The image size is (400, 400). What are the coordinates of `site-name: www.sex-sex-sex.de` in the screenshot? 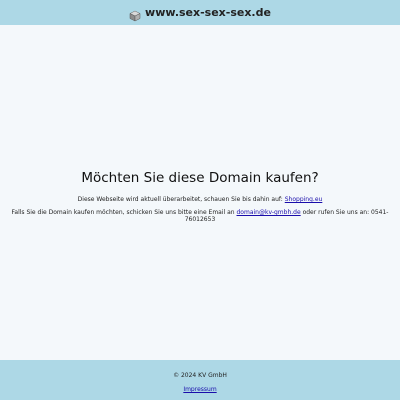 It's located at (208, 12).